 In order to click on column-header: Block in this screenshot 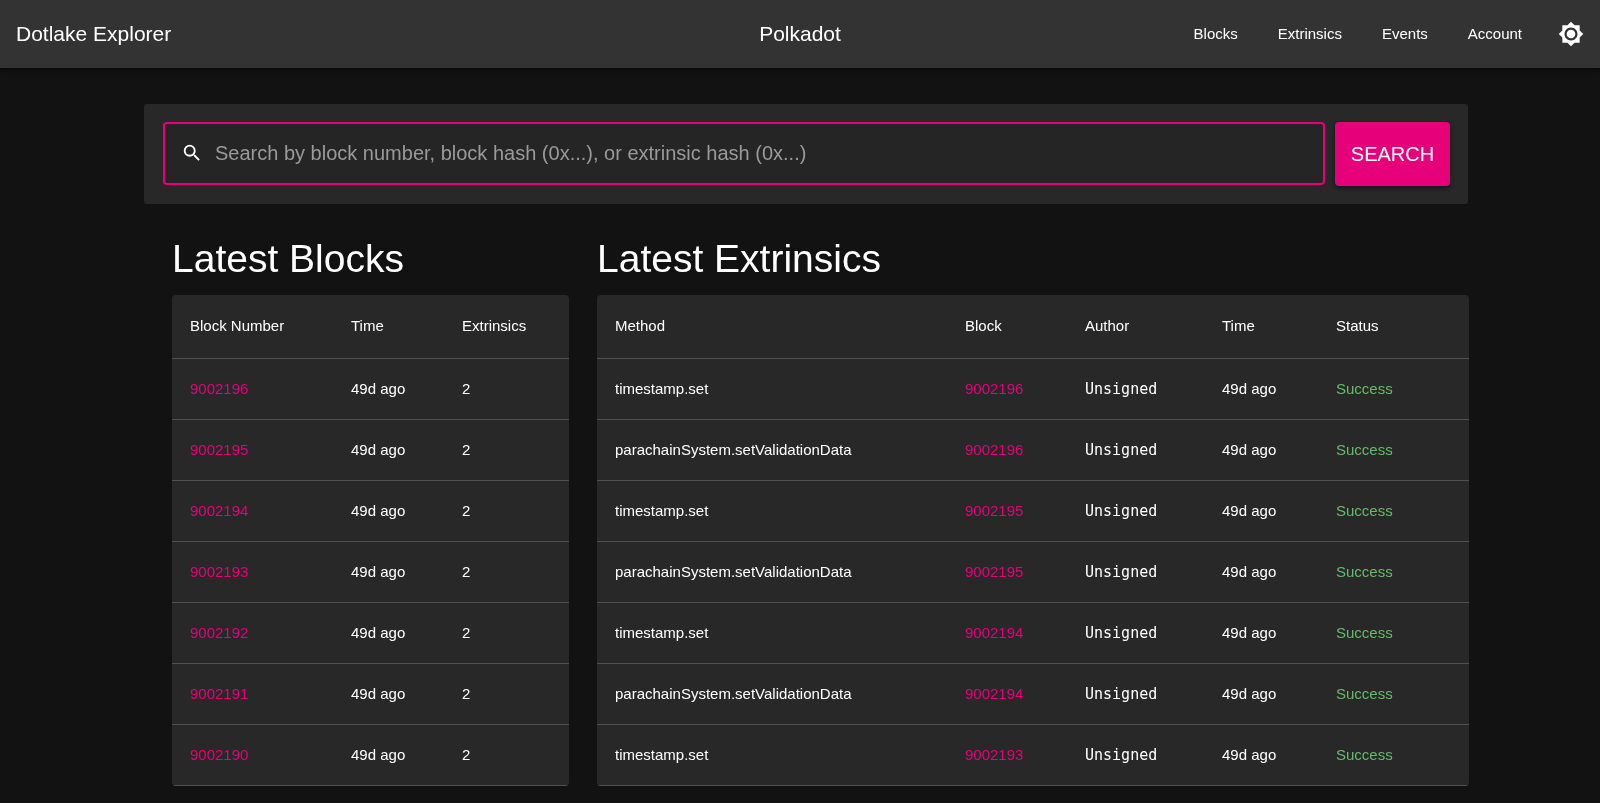, I will do `click(1007, 326)`.